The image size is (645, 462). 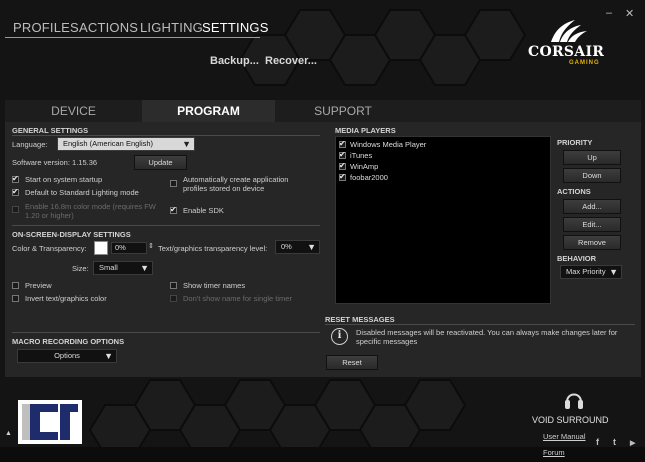 I want to click on tab-program: PROGRAM, so click(x=208, y=111).